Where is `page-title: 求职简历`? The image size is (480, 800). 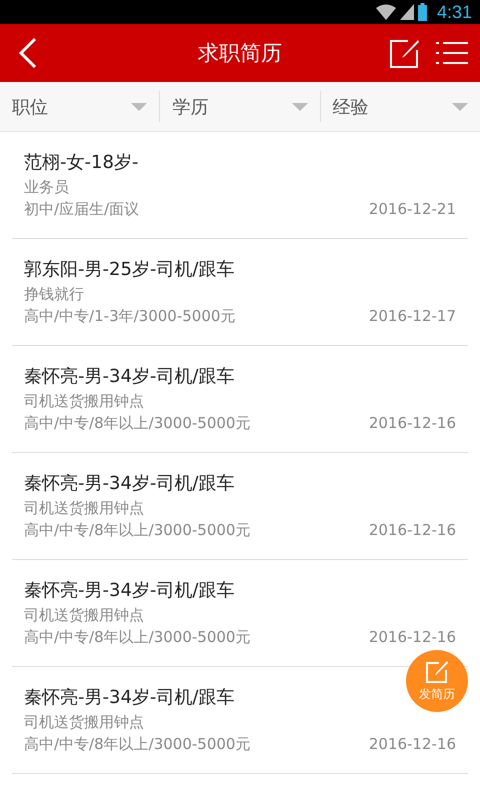
page-title: 求职简历 is located at coordinates (240, 53).